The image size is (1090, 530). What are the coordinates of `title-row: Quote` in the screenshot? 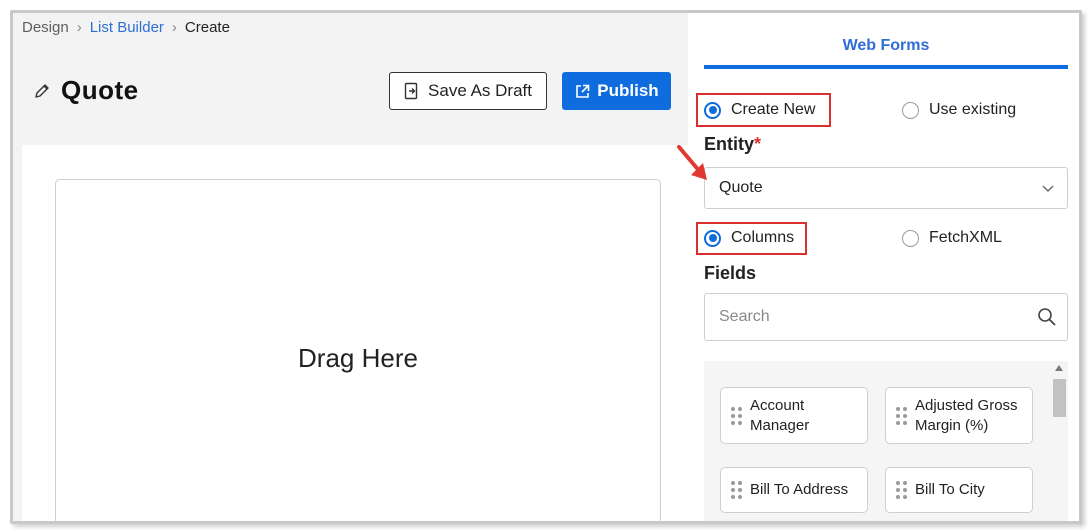 It's located at (86, 90).